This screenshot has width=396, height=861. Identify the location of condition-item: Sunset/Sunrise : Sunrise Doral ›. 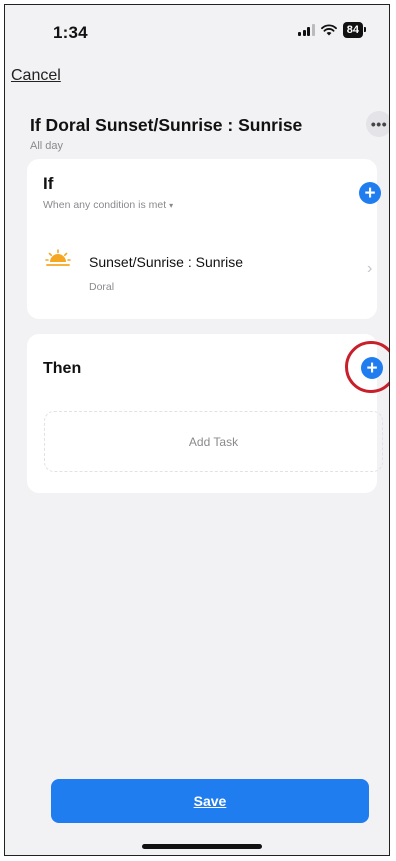
(202, 264).